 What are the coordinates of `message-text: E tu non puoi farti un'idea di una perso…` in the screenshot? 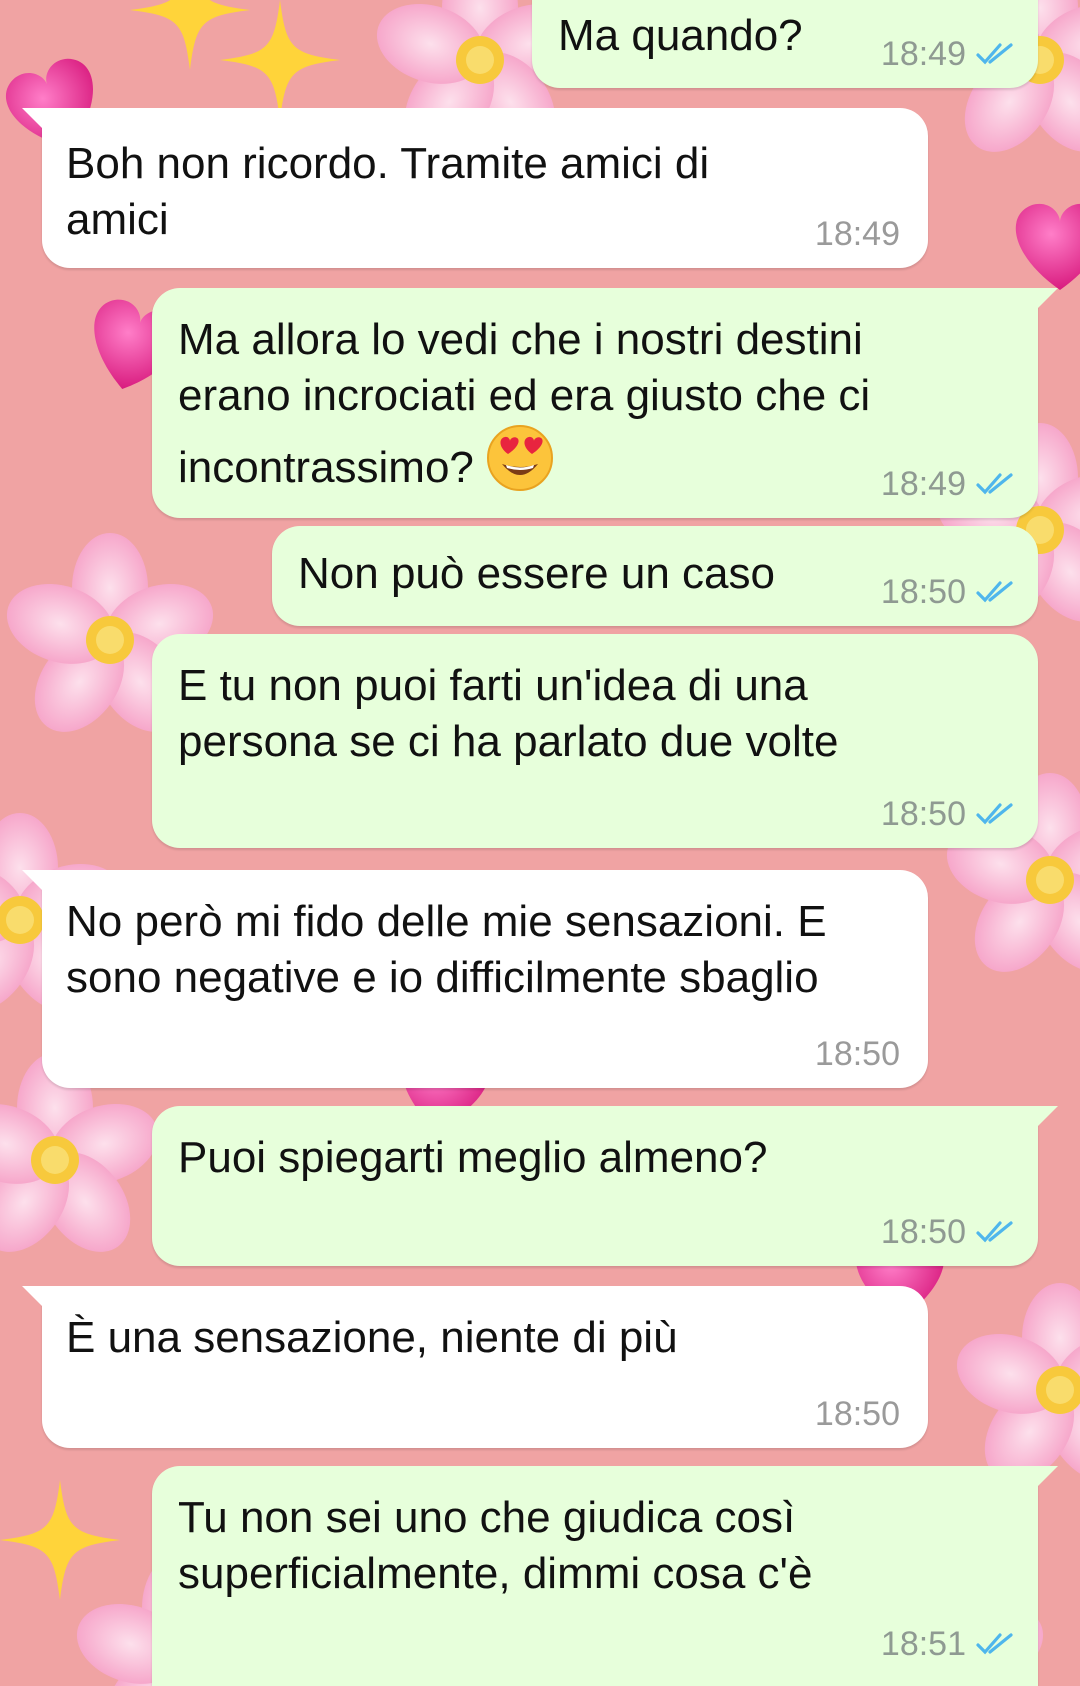 It's located at (508, 713).